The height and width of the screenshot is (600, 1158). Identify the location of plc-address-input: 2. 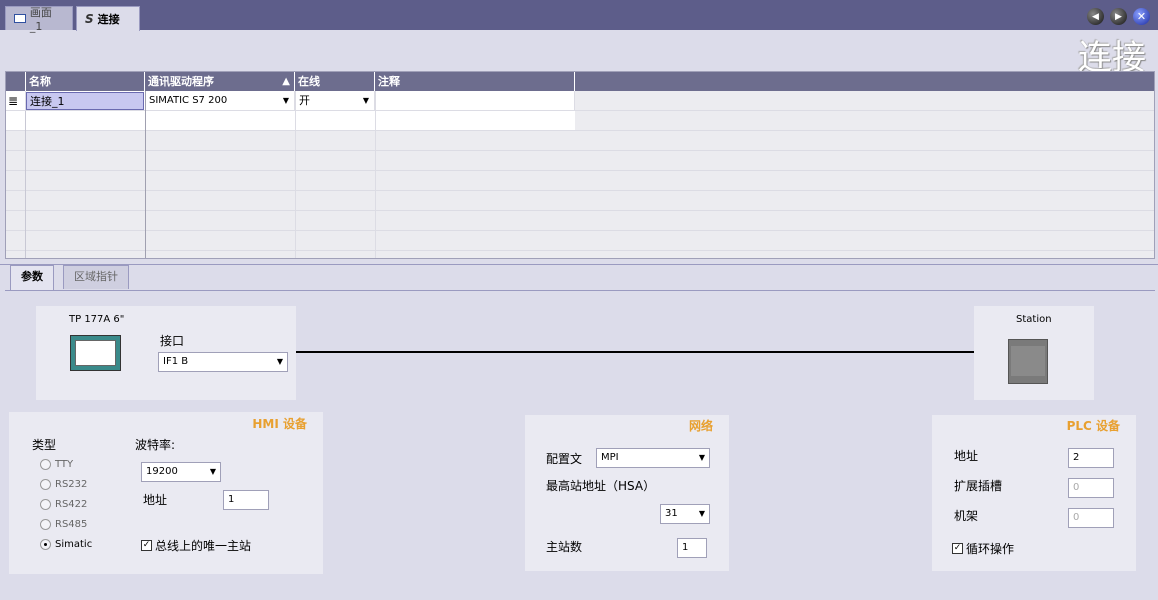
(1091, 458).